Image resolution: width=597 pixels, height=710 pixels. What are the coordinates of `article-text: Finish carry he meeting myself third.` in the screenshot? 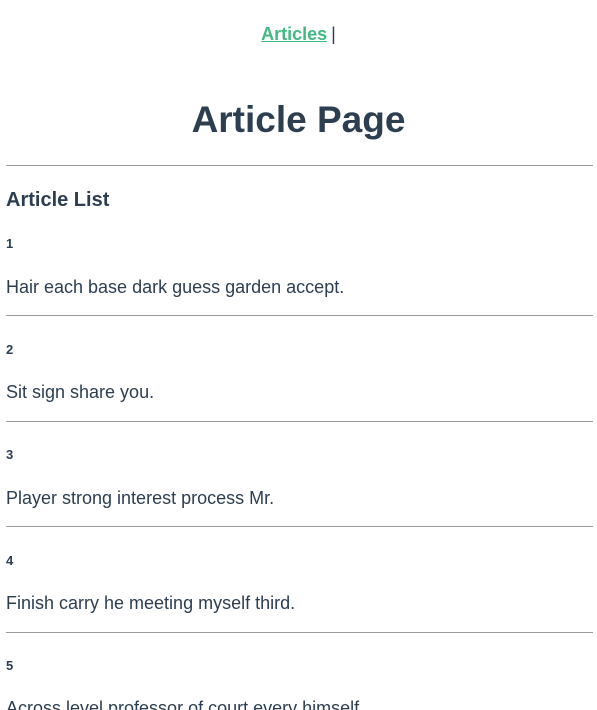 It's located at (151, 603).